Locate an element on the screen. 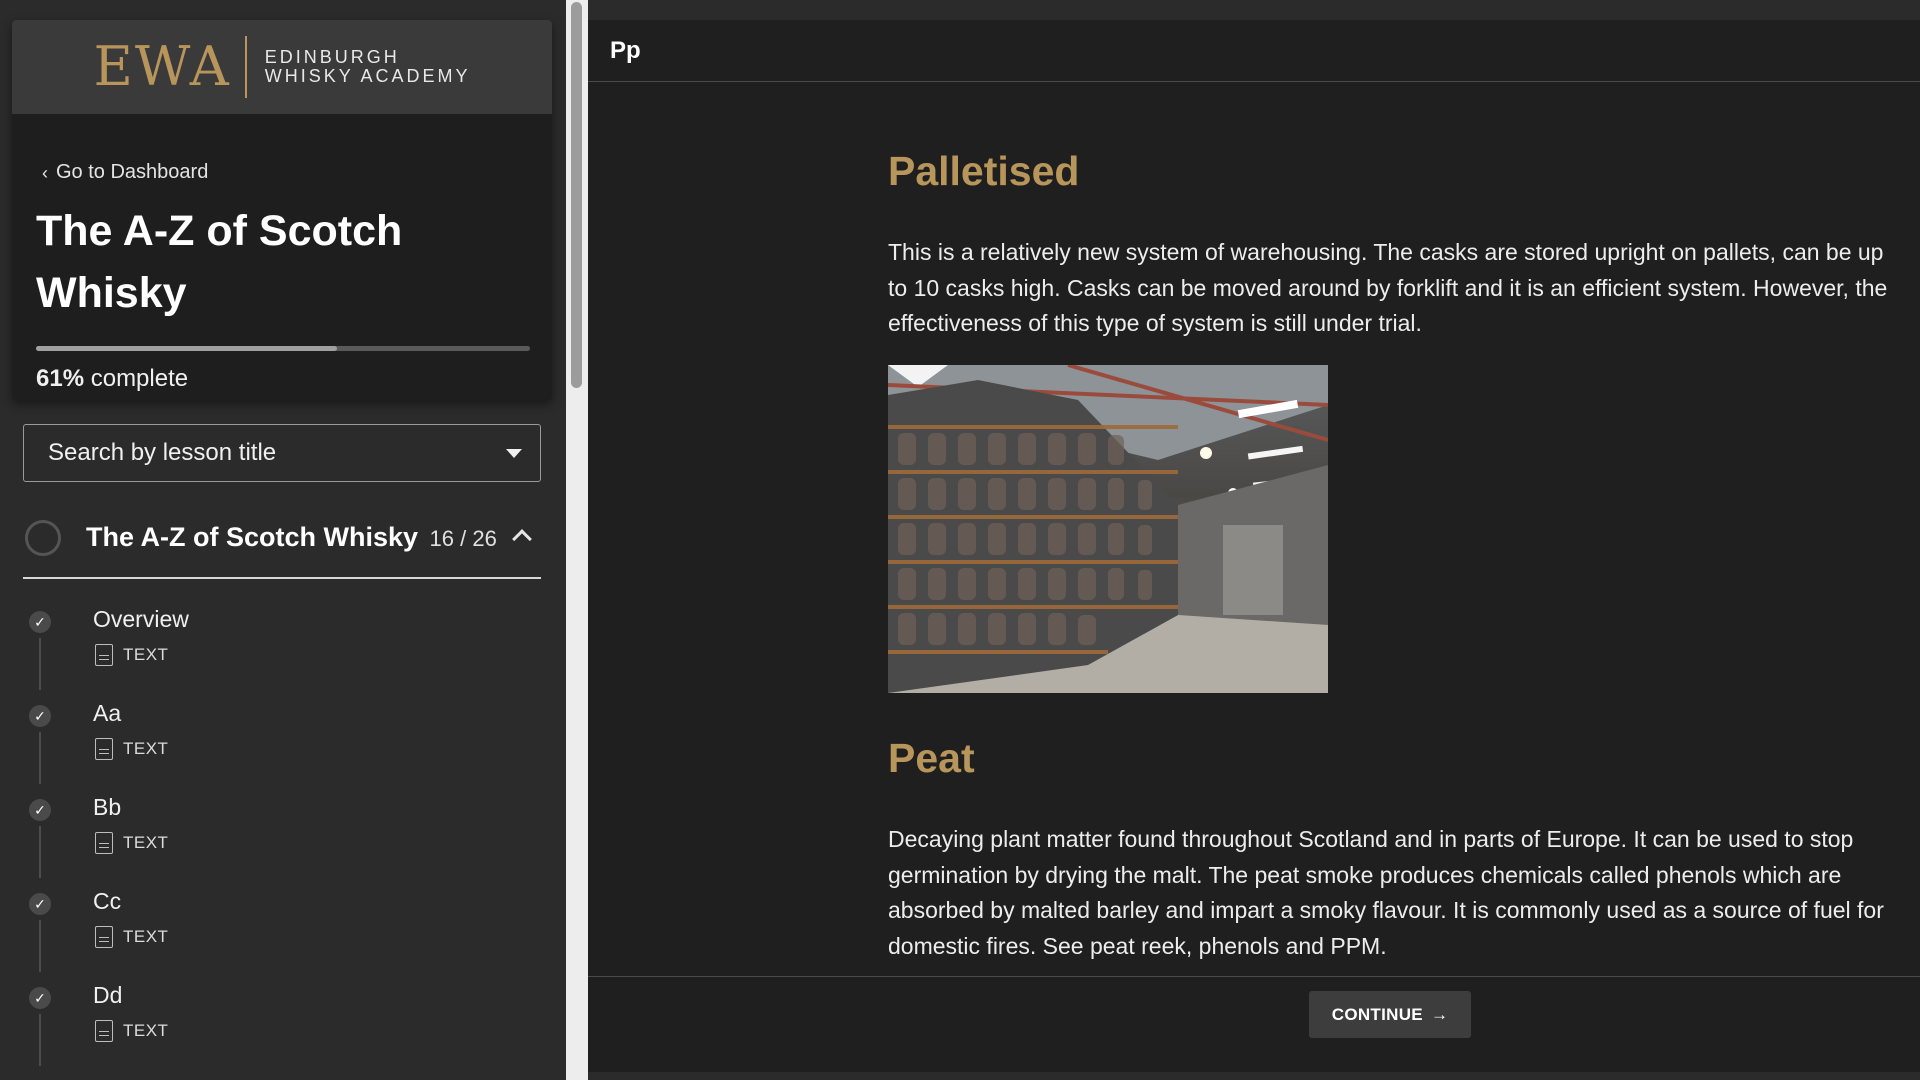 The width and height of the screenshot is (1920, 1080). lesson-name: Bb is located at coordinates (107, 807).